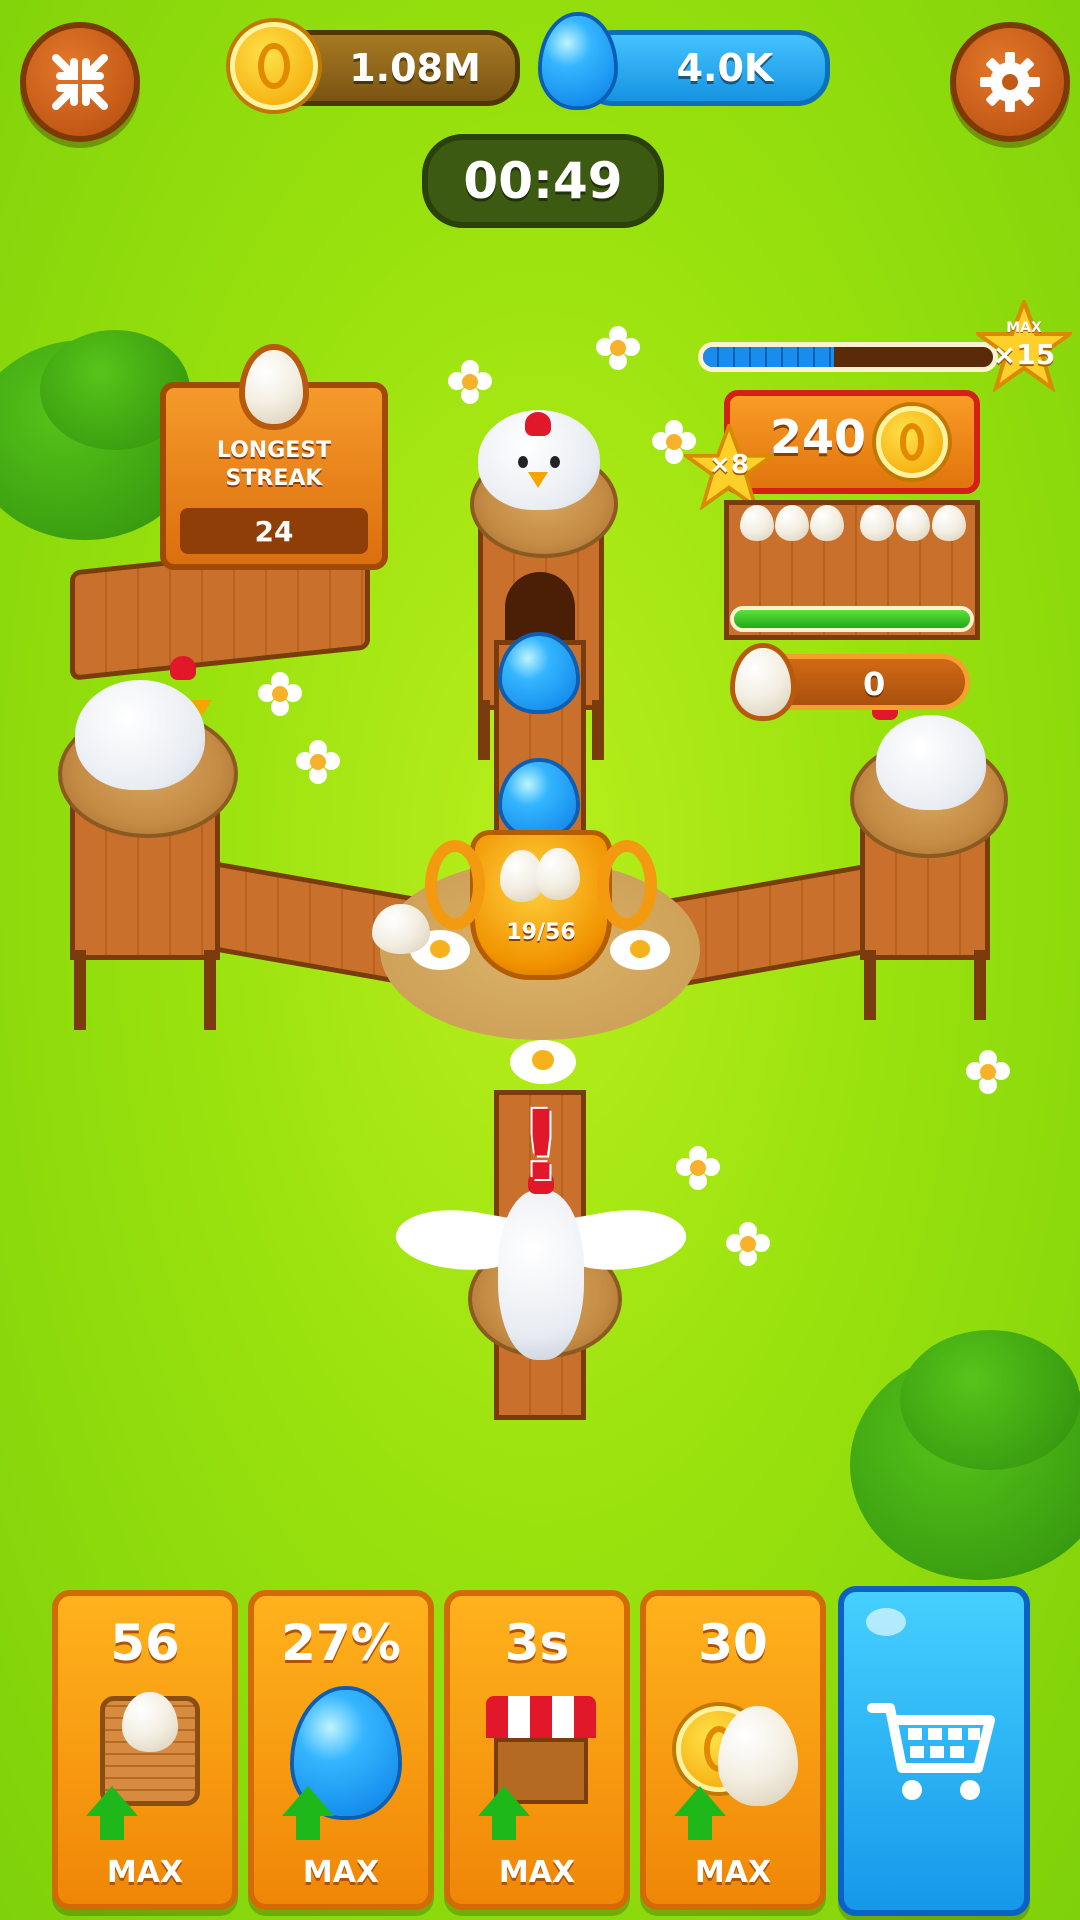  Describe the element at coordinates (886, 1622) in the screenshot. I see `shop-button-shine` at that location.